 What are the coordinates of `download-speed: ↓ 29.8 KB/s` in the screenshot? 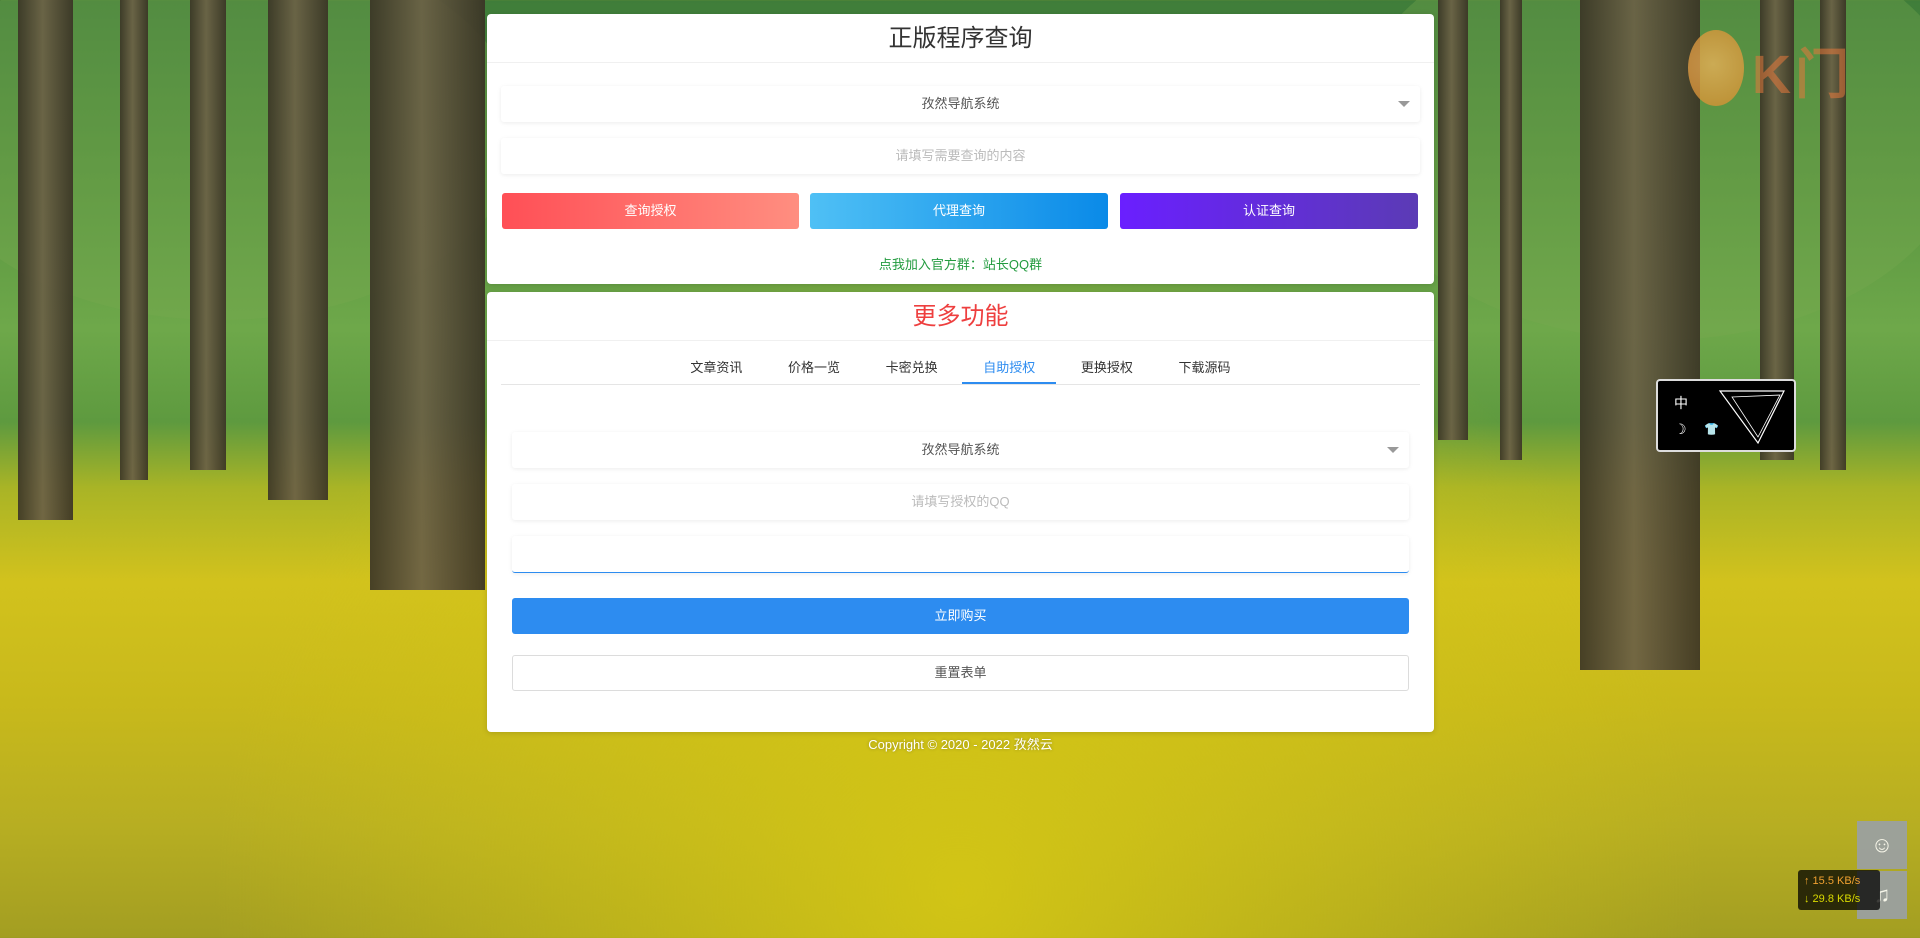 It's located at (1832, 899).